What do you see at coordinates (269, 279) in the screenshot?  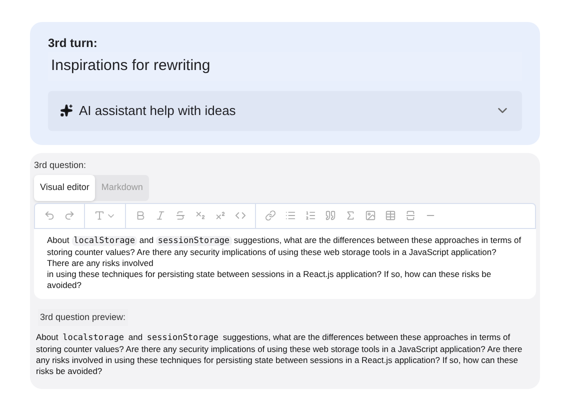 I see `editor-paragraph: in using these techniques for persisting state between sessions in a React.js application? If so, how can these risks be avoided?` at bounding box center [269, 279].